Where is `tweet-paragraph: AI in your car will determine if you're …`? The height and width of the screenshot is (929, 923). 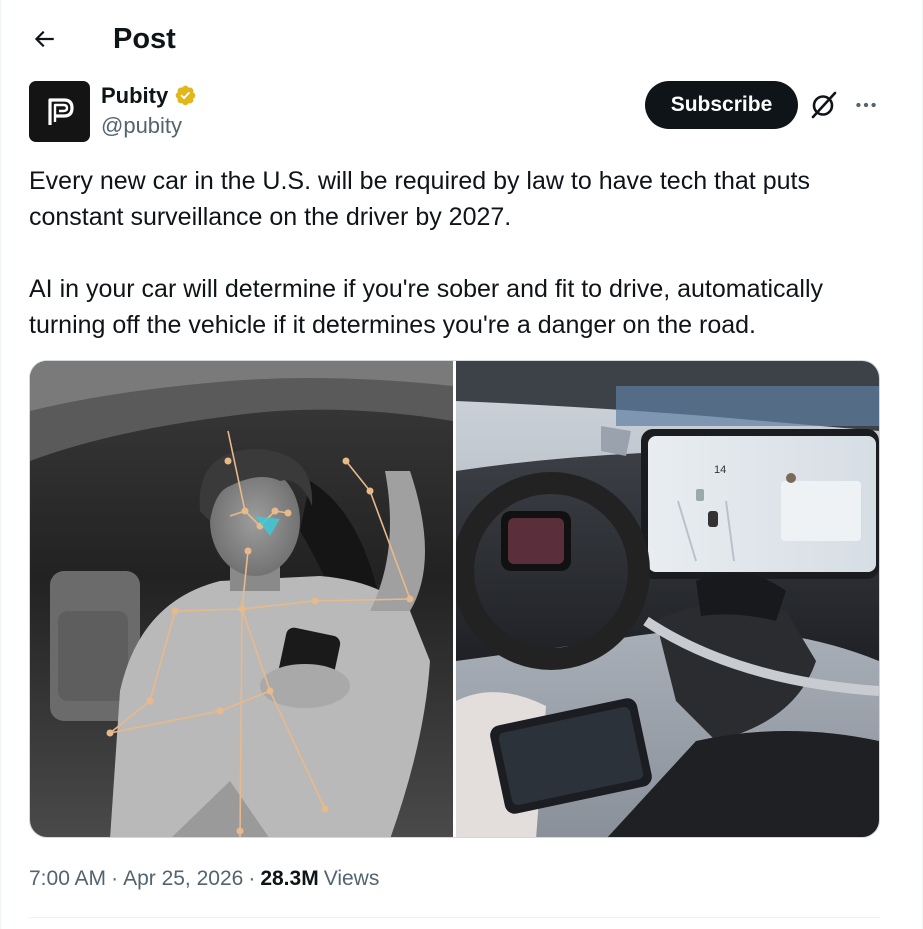 tweet-paragraph: AI in your car will determine if you're … is located at coordinates (429, 307).